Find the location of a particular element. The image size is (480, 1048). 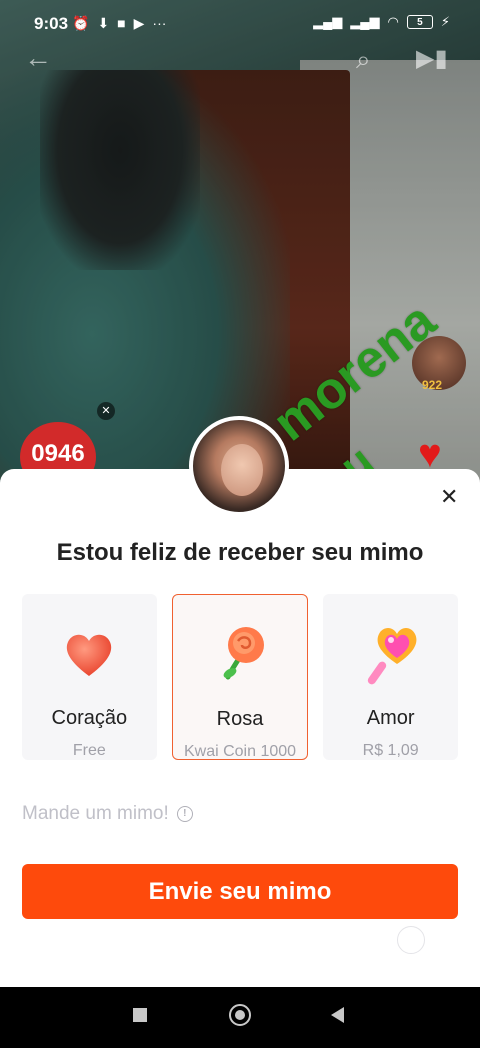

alarm-icon: ⏰ is located at coordinates (81, 23).